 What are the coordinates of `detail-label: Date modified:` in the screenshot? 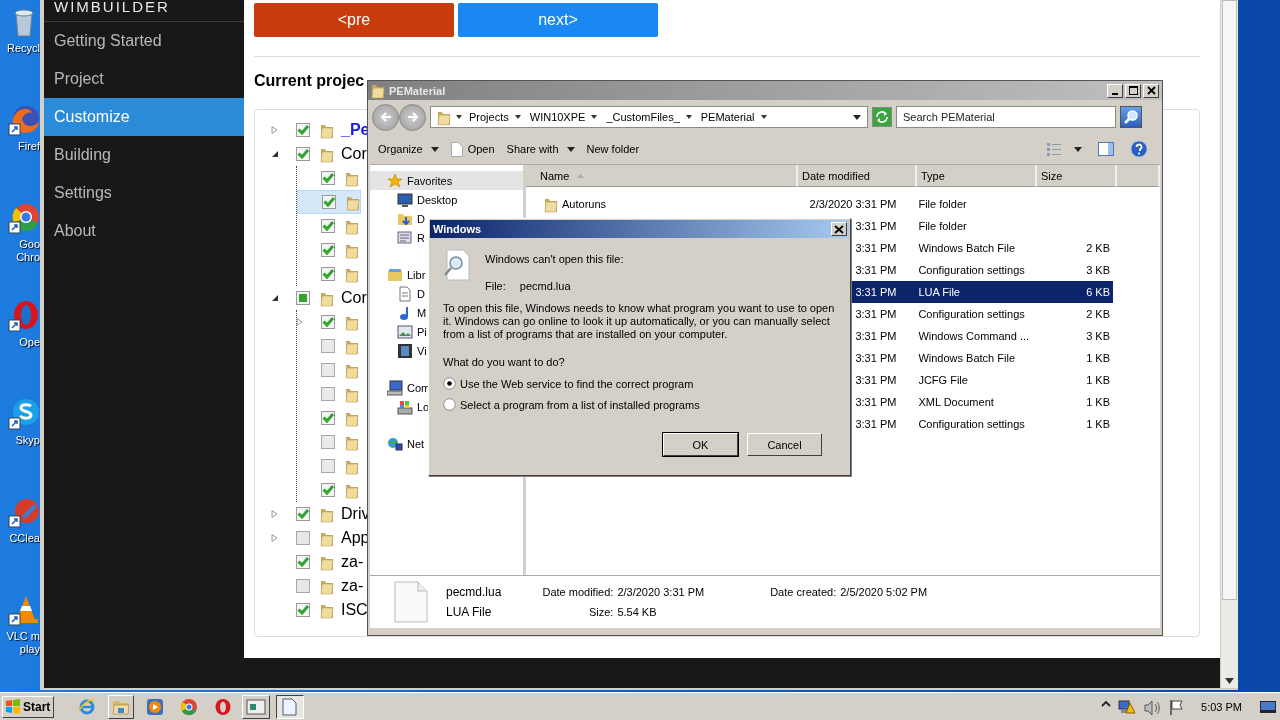 It's located at (577, 592).